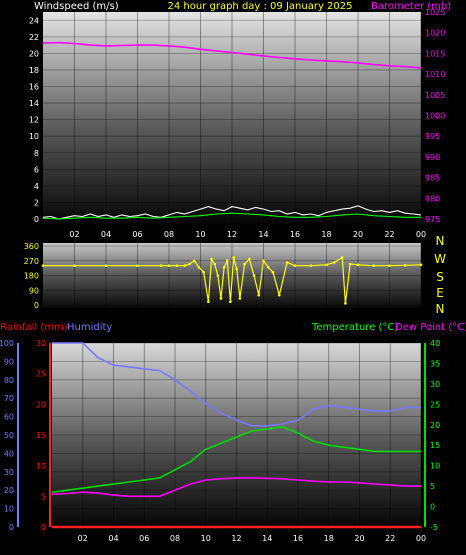  What do you see at coordinates (34, 37) in the screenshot?
I see `windspeed-tick-label: 22` at bounding box center [34, 37].